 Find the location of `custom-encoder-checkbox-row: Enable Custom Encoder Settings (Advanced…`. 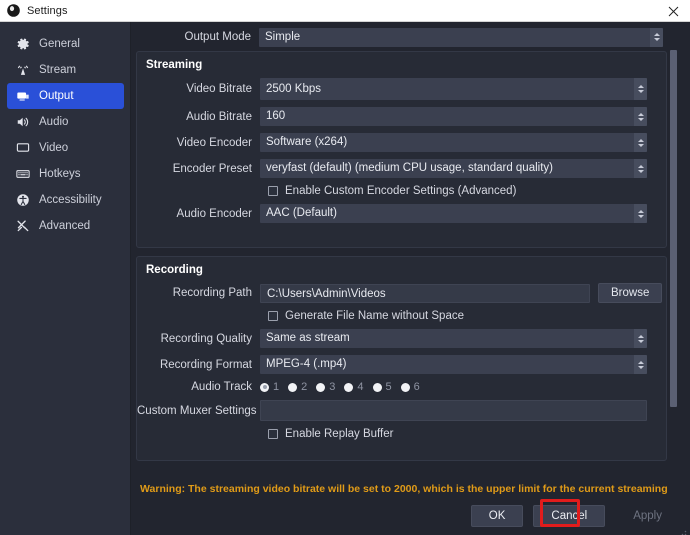

custom-encoder-checkbox-row: Enable Custom Encoder Settings (Advanced… is located at coordinates (401, 191).